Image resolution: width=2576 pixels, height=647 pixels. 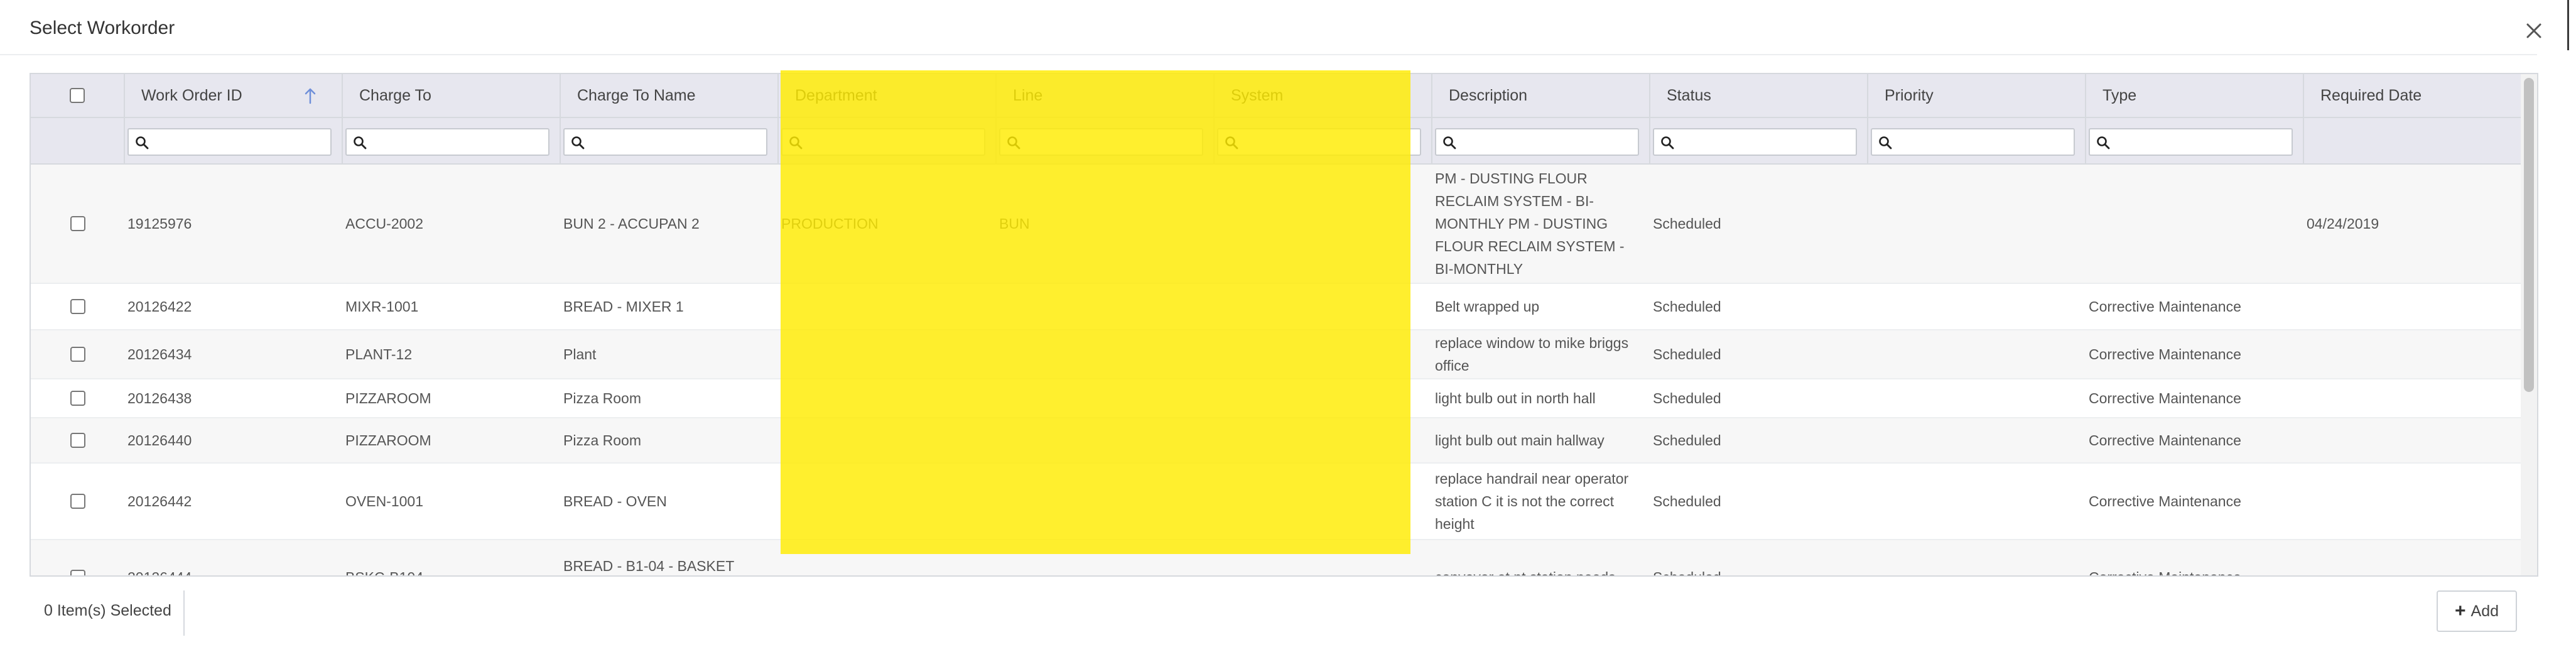 What do you see at coordinates (2371, 95) in the screenshot?
I see `column-header-label: Required Date` at bounding box center [2371, 95].